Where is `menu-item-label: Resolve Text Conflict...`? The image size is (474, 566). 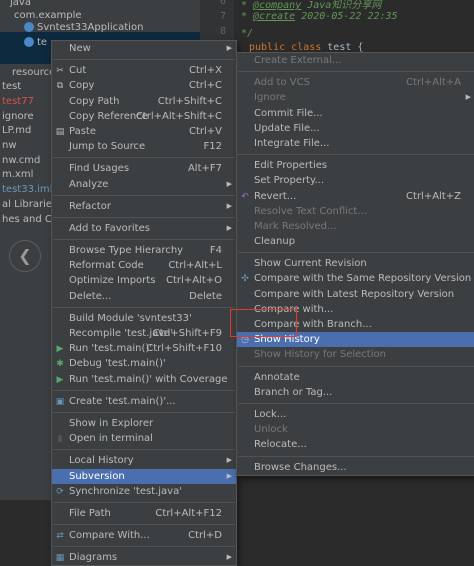
menu-item-label: Resolve Text Conflict... is located at coordinates (310, 211).